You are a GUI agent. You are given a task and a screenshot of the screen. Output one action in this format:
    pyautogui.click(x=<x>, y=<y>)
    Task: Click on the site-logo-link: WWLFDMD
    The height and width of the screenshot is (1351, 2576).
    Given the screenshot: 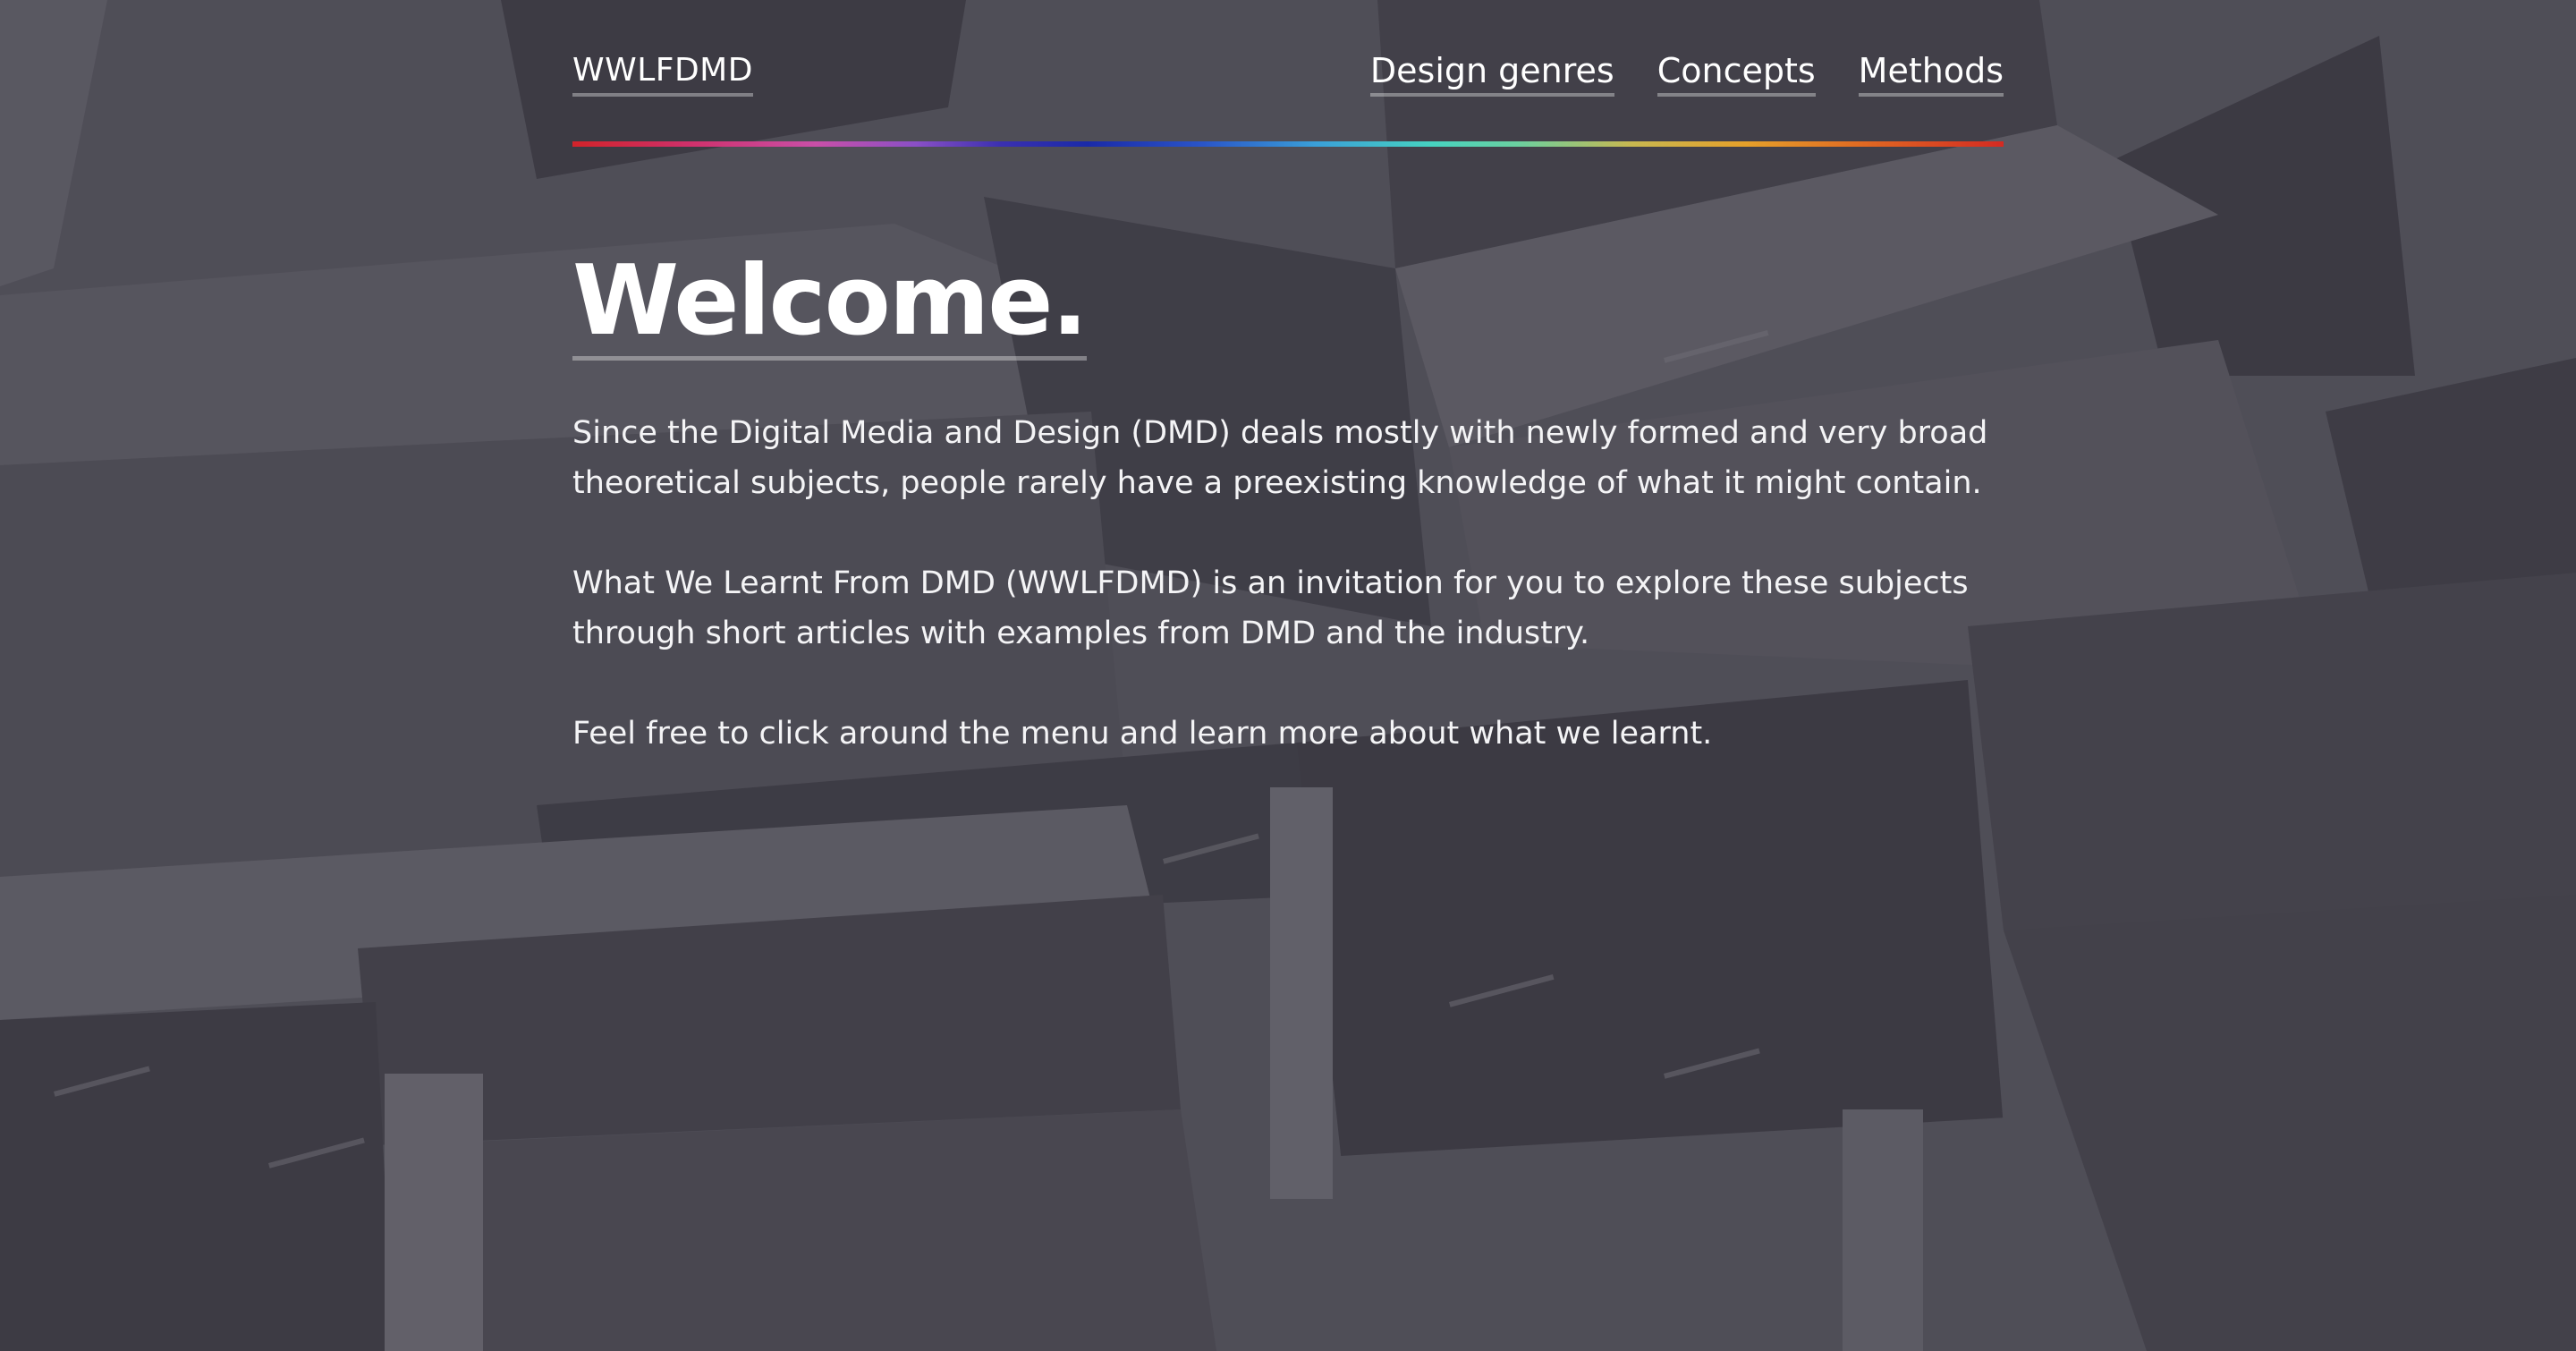 What is the action you would take?
    pyautogui.click(x=662, y=72)
    